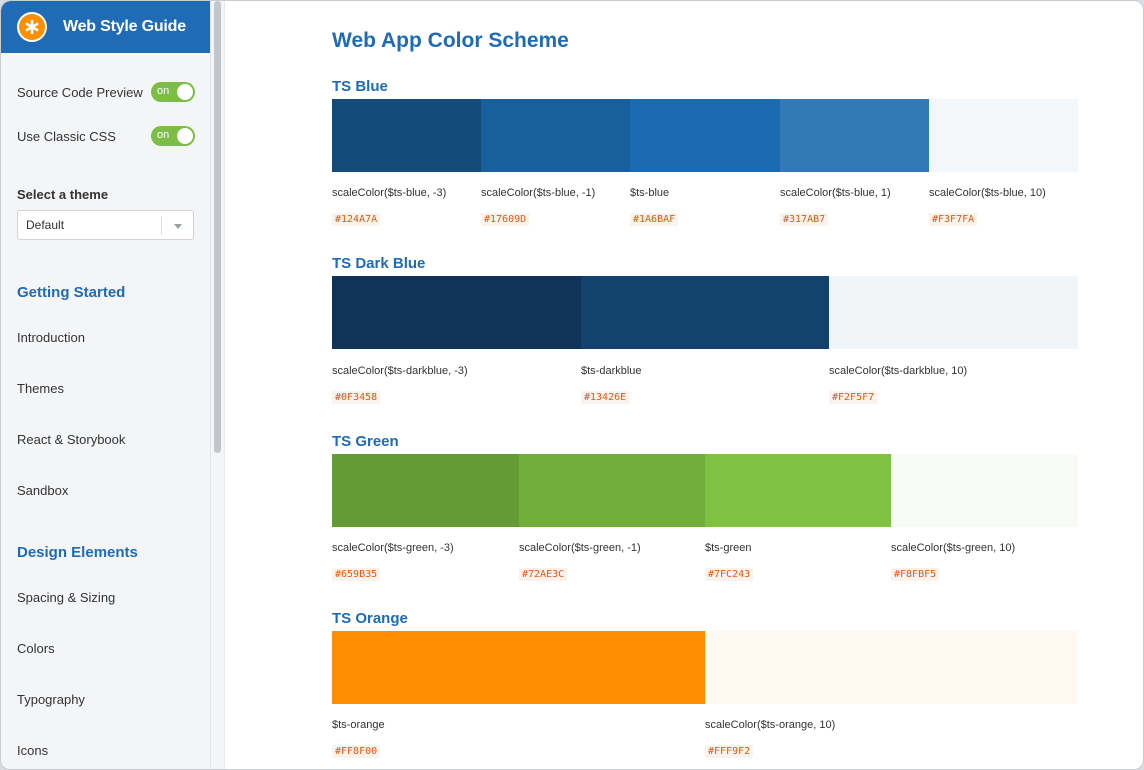 This screenshot has height=770, width=1144. What do you see at coordinates (40, 388) in the screenshot?
I see `nav-item-themes: Themes` at bounding box center [40, 388].